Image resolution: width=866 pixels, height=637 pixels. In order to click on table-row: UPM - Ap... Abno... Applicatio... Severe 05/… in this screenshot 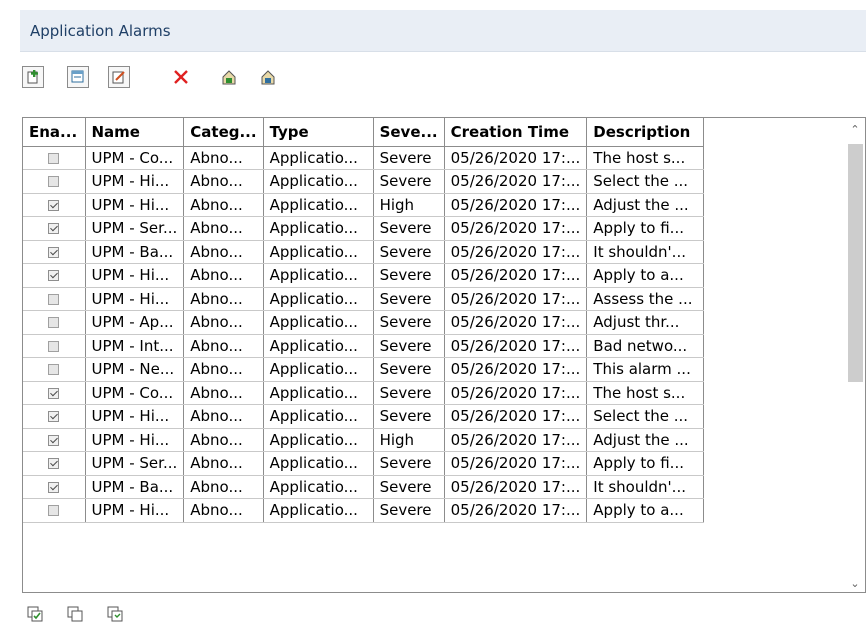, I will do `click(364, 322)`.